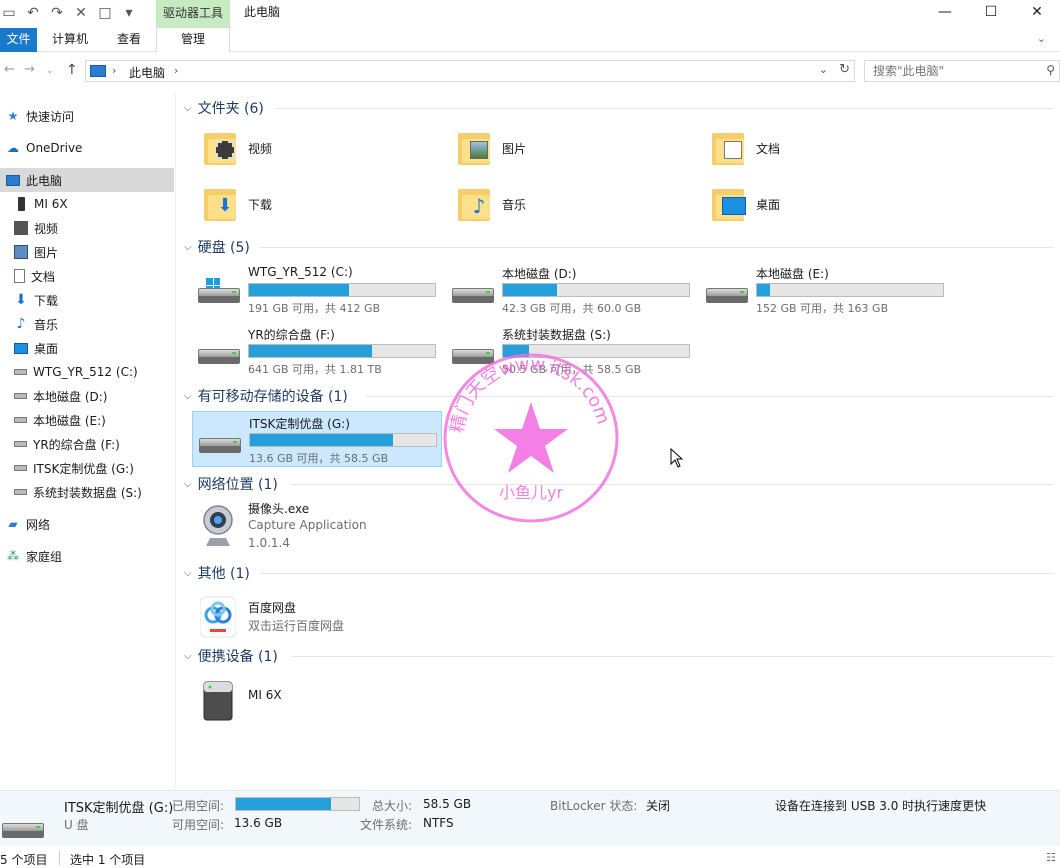 The width and height of the screenshot is (1060, 868). What do you see at coordinates (1041, 38) in the screenshot?
I see `chevron-down-icon: ⌄` at bounding box center [1041, 38].